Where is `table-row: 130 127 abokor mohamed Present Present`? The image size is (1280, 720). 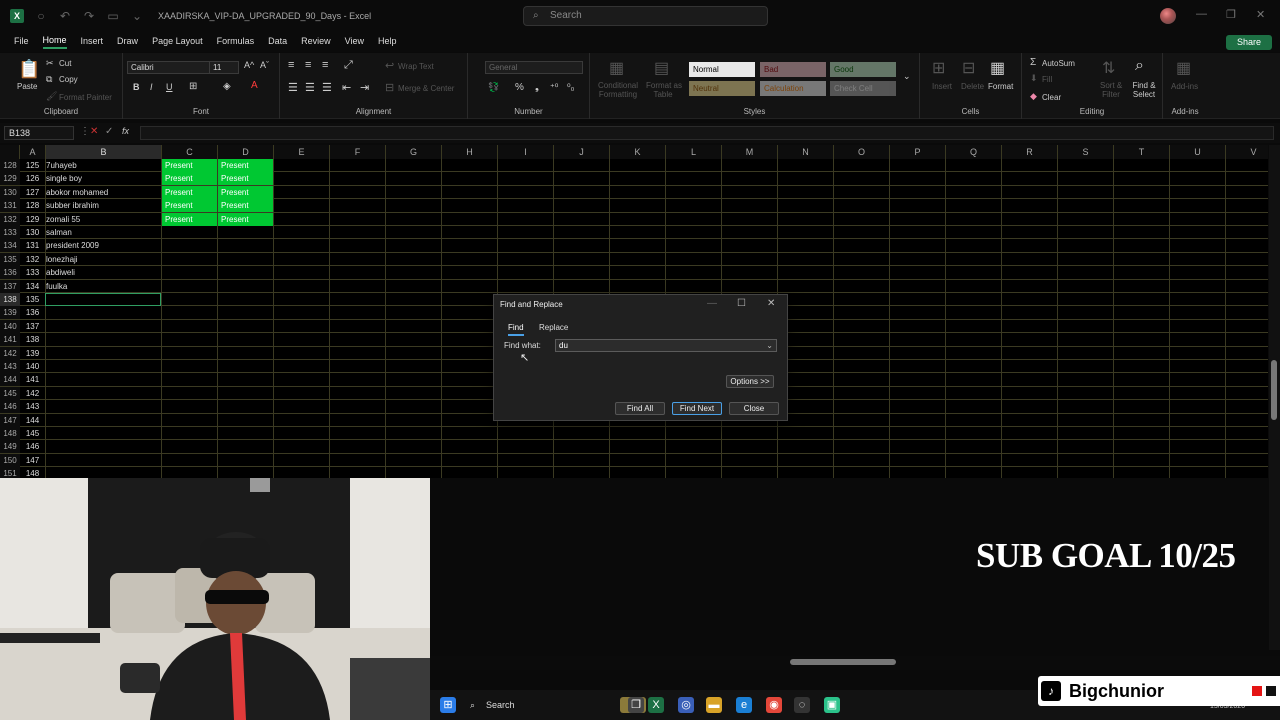
table-row: 130 127 abokor mohamed Present Present is located at coordinates (634, 192).